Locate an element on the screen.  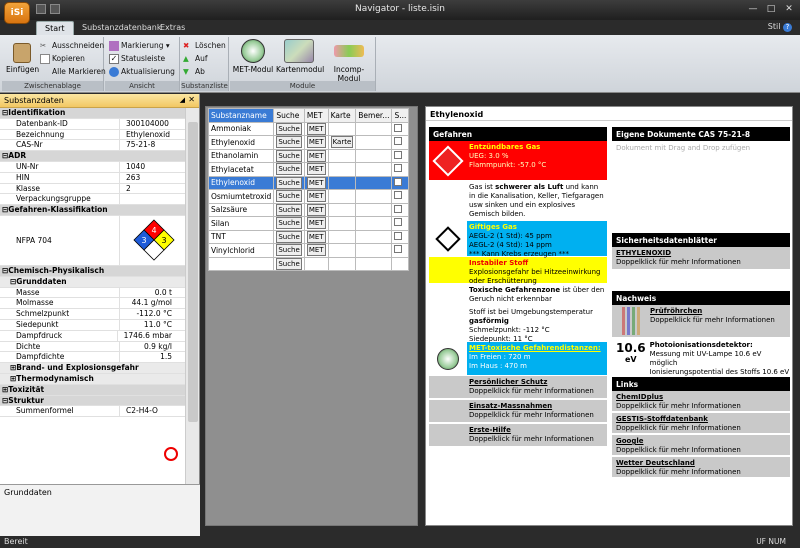
property-row: Klasse 2 is located at coordinates (93, 189).